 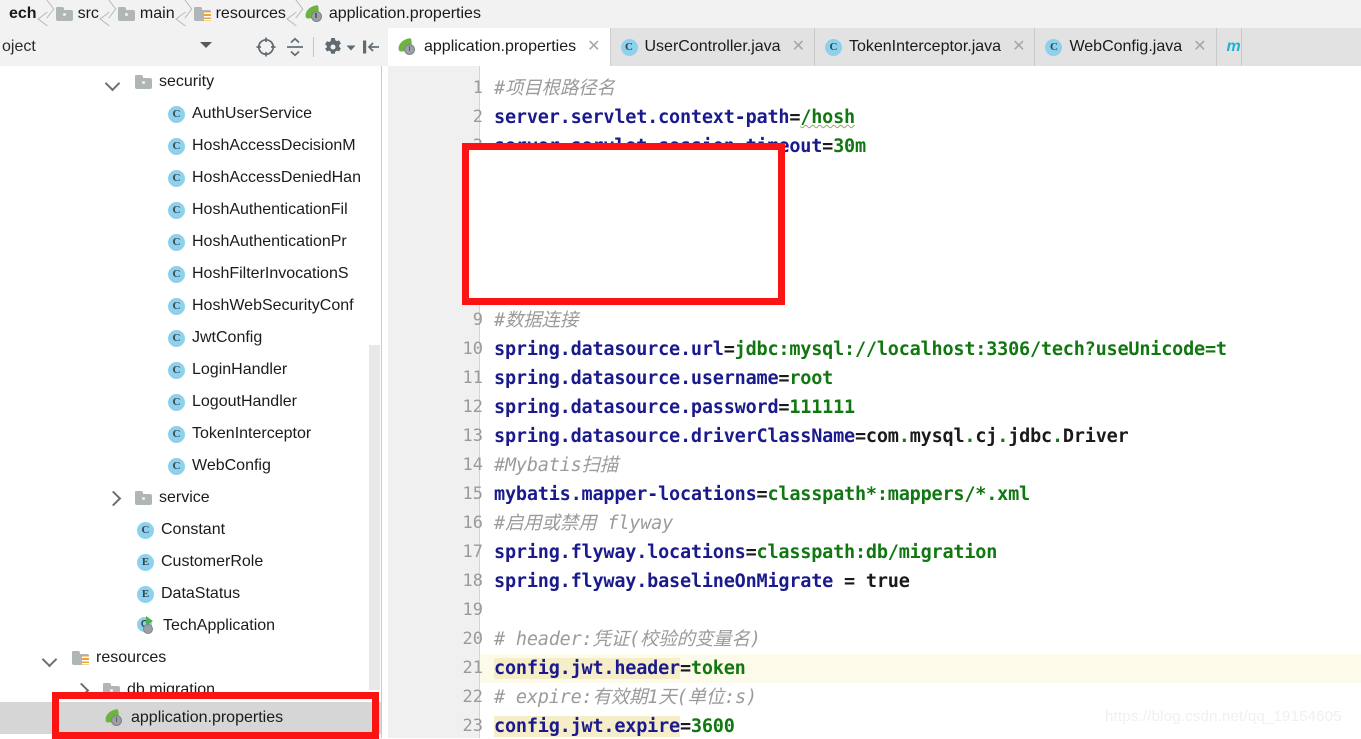 I want to click on tree-item-authuserservice: C AuthUserService, so click(x=191, y=114).